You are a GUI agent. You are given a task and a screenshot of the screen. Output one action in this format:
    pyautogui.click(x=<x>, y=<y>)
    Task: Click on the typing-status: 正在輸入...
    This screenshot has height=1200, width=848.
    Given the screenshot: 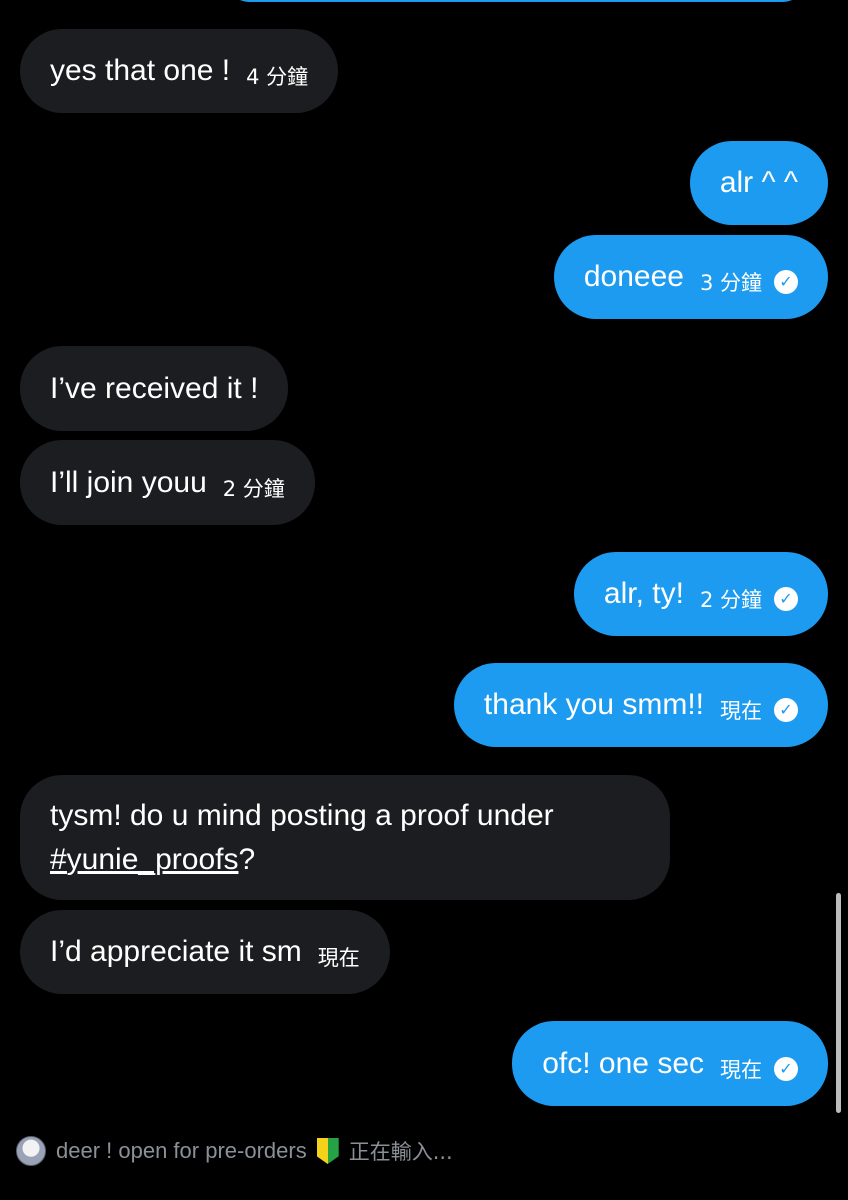 What is the action you would take?
    pyautogui.click(x=400, y=1152)
    